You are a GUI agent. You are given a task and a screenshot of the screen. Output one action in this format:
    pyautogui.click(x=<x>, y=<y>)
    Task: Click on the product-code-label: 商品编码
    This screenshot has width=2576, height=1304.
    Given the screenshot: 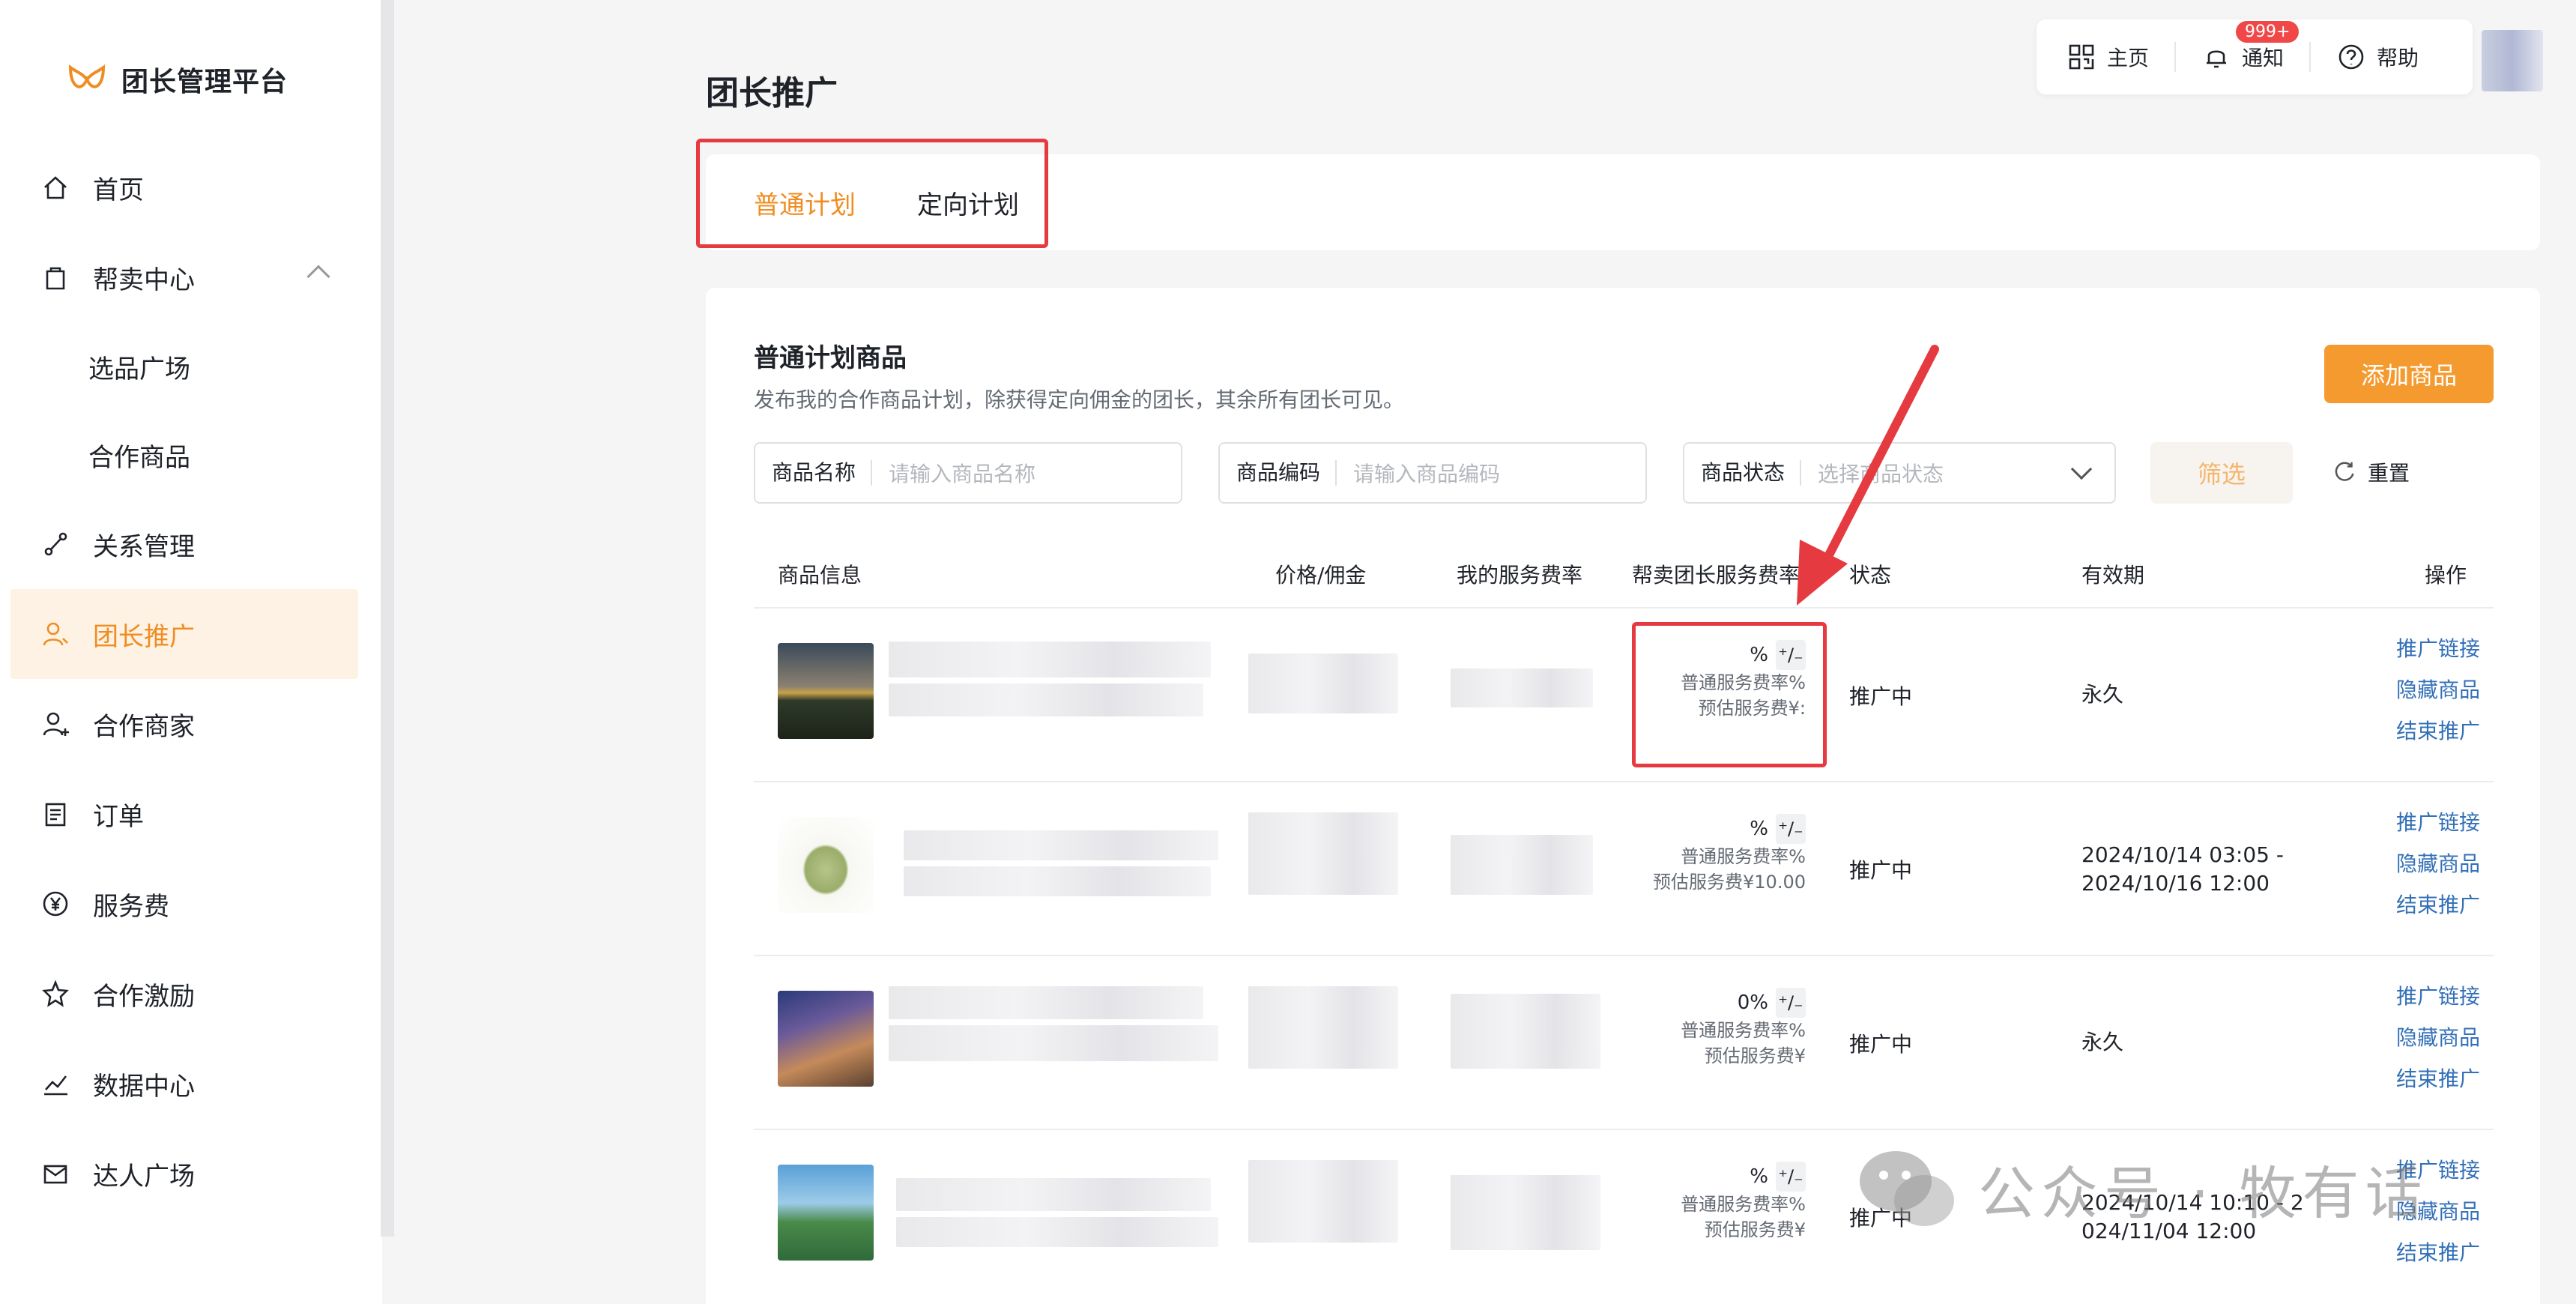 What is the action you would take?
    pyautogui.click(x=1278, y=473)
    